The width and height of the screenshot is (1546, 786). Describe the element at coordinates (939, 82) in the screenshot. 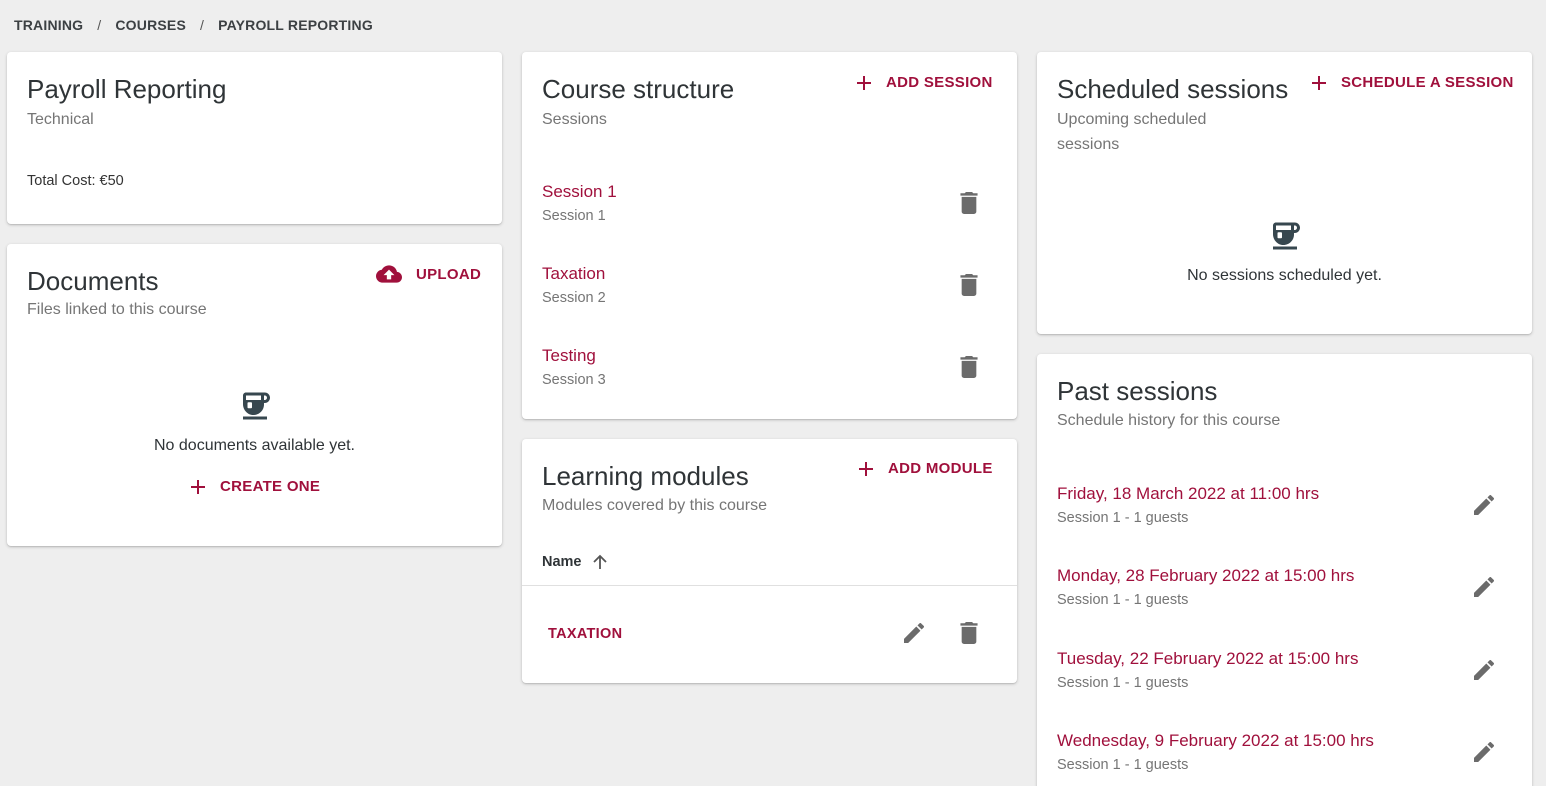

I see `add-session-label: ADD SESSION` at that location.